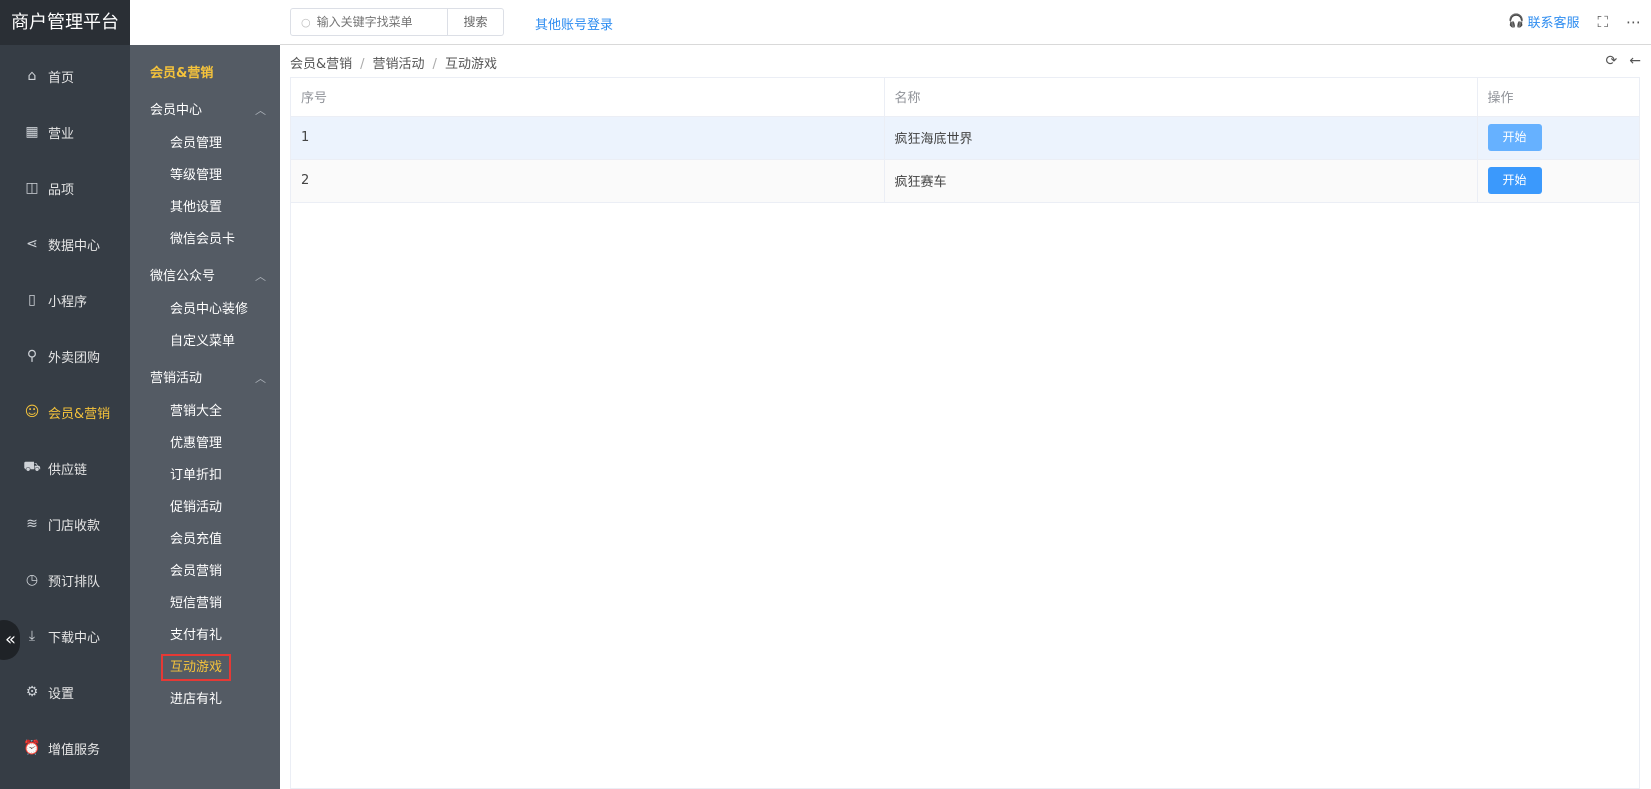 Image resolution: width=1651 pixels, height=789 pixels. What do you see at coordinates (1612, 61) in the screenshot?
I see `refresh-icon: ⟳` at bounding box center [1612, 61].